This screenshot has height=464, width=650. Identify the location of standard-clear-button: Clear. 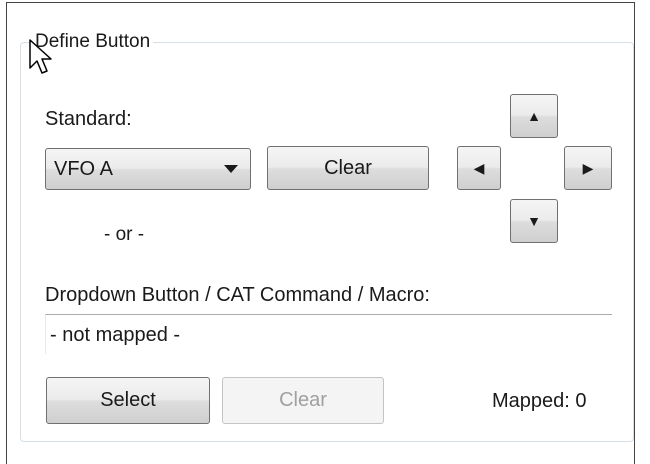
(348, 168).